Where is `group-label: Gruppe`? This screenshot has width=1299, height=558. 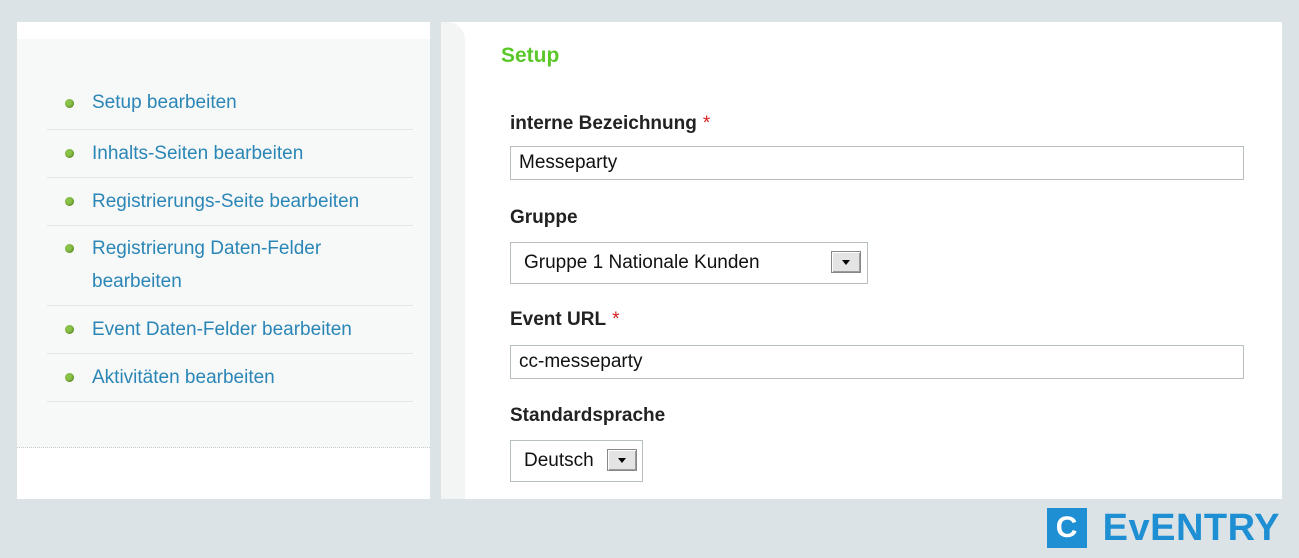
group-label: Gruppe is located at coordinates (544, 217).